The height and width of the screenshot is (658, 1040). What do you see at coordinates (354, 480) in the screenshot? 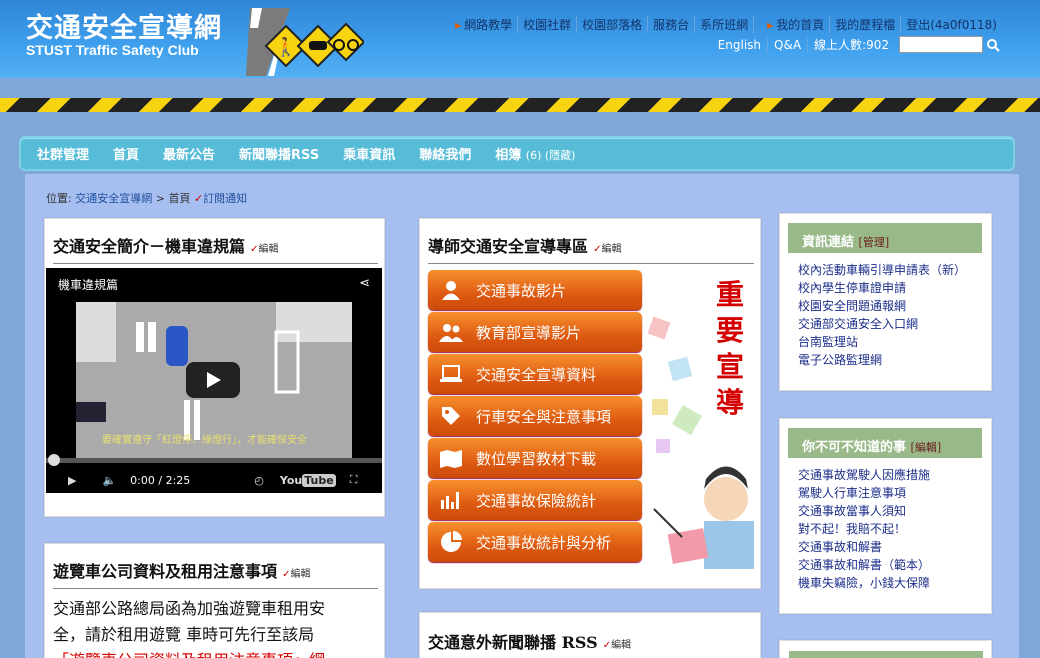
I see `fullscreen-icon: ⛶` at bounding box center [354, 480].